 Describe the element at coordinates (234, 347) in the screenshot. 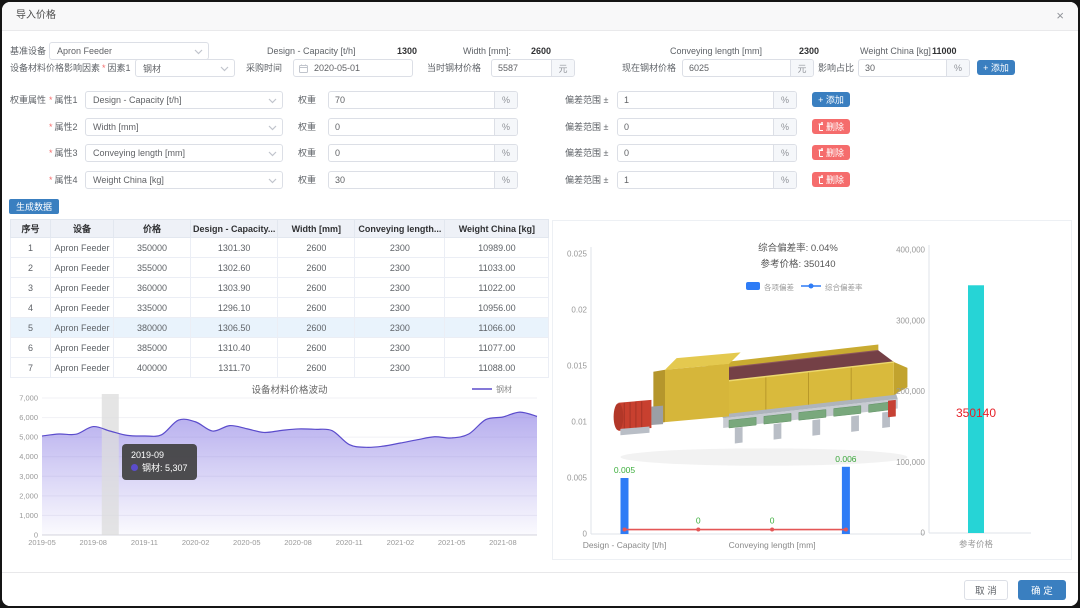

I see `table-cell: 1310.40` at that location.